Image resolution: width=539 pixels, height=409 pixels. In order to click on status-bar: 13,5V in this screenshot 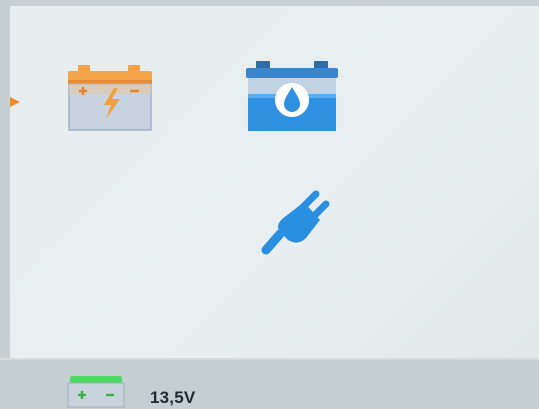, I will do `click(269, 383)`.